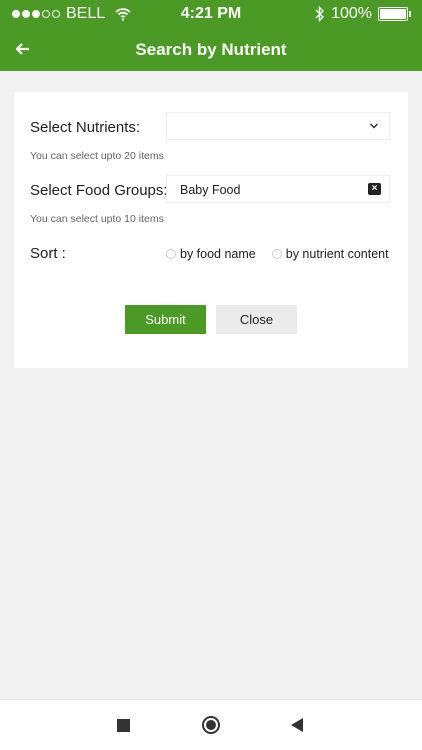 This screenshot has width=422, height=750. I want to click on status-bar: BELL 4:21 PM 100%, so click(211, 14).